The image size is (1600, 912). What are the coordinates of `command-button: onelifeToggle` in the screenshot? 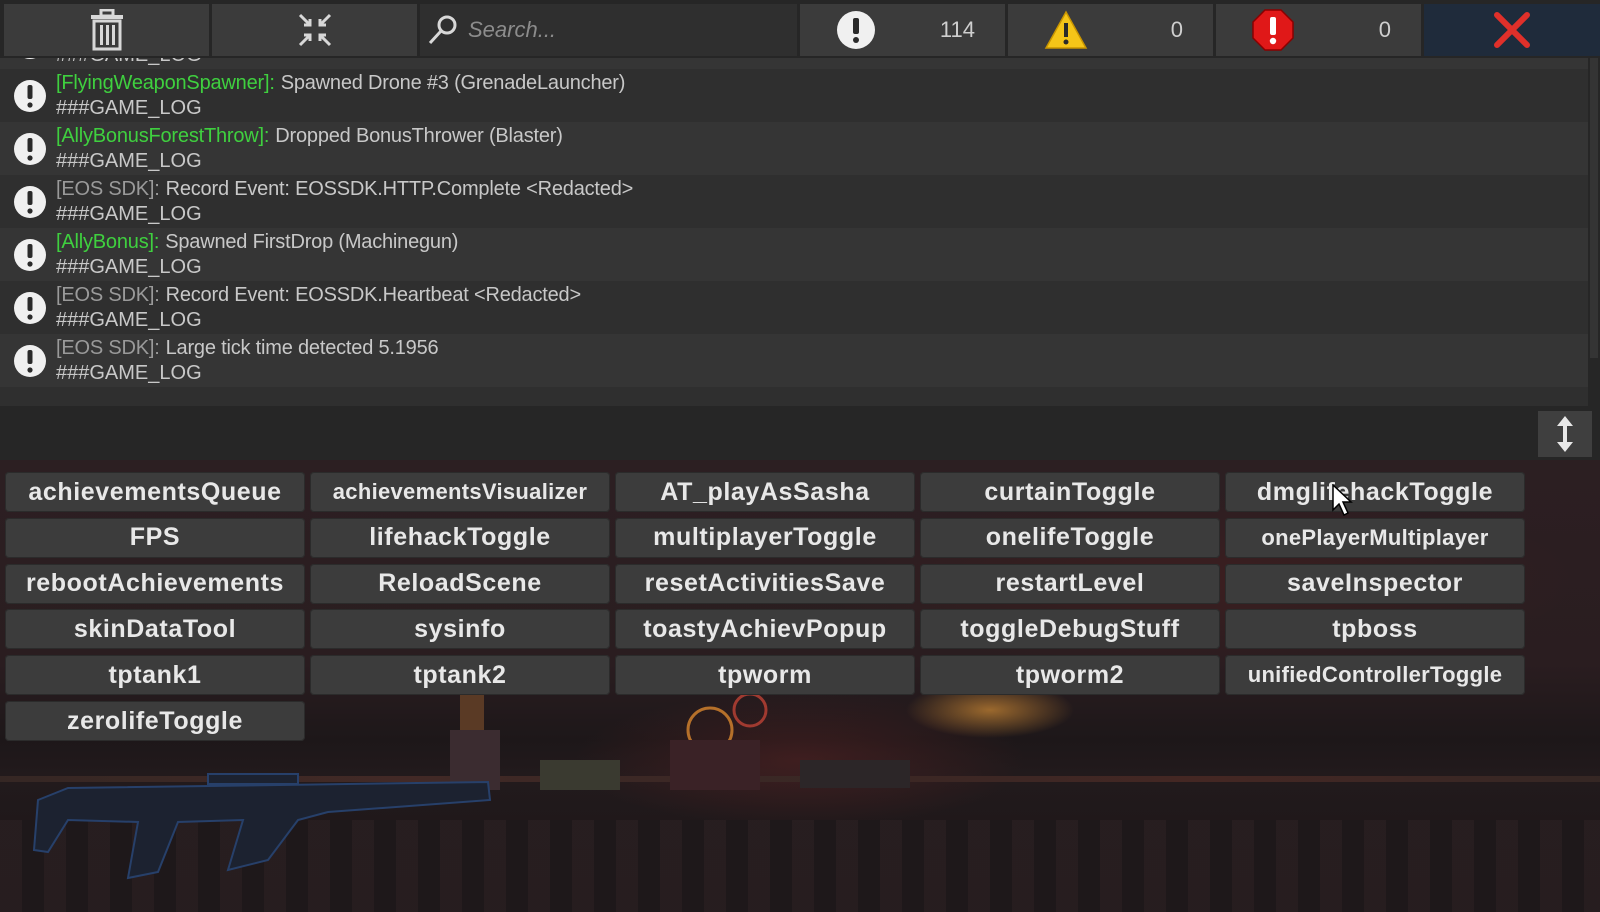 It's located at (1070, 537).